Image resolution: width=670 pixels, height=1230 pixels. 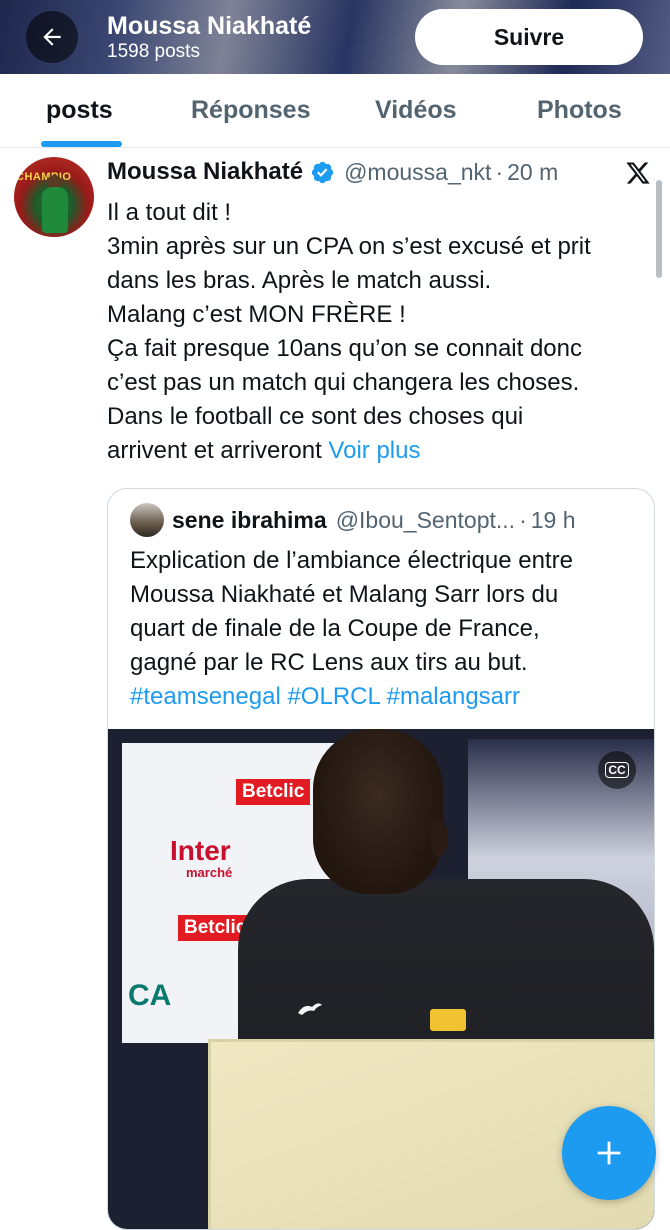 What do you see at coordinates (150, 995) in the screenshot?
I see `sponsor-logo: CA` at bounding box center [150, 995].